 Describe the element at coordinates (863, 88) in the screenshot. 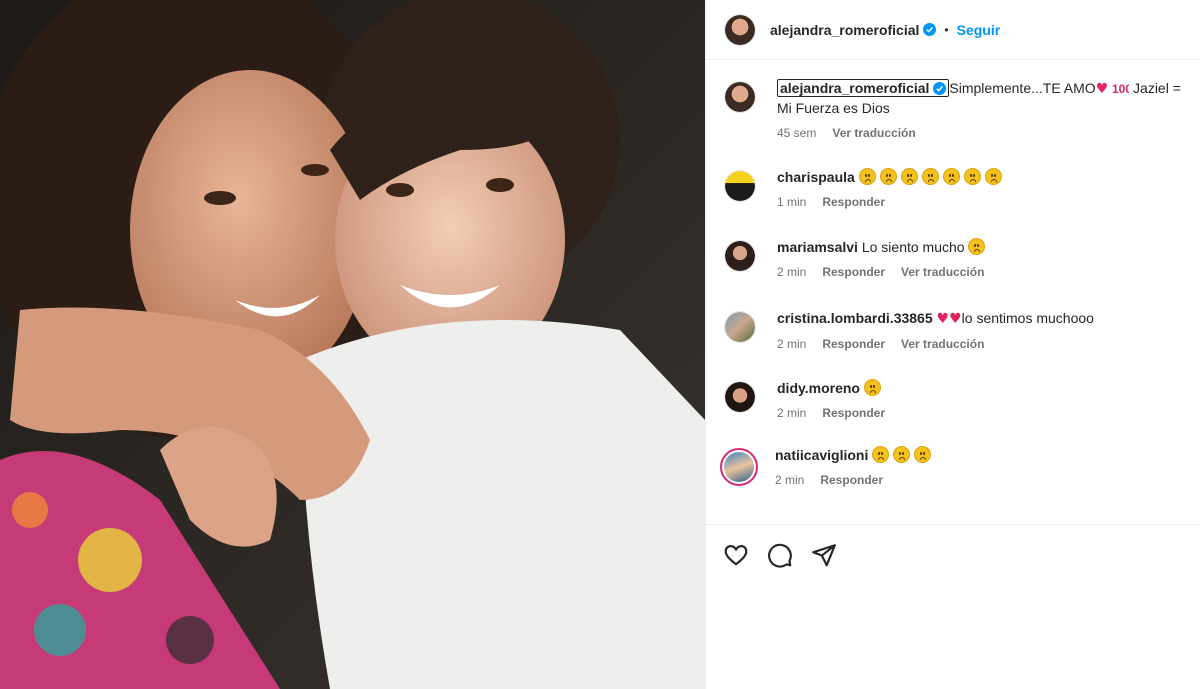

I see `caption-username: alejandra_romeroficial` at that location.